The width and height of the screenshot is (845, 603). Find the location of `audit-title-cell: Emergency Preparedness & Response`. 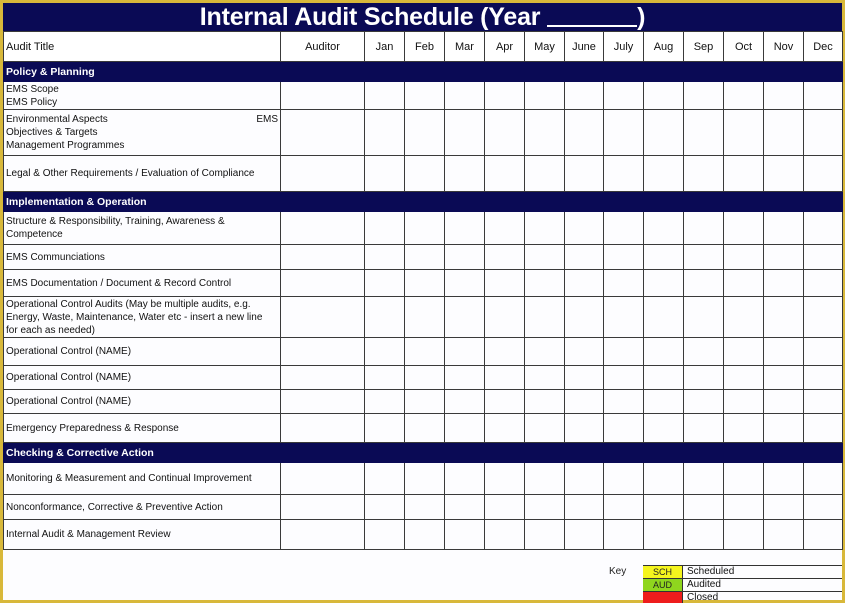

audit-title-cell: Emergency Preparedness & Response is located at coordinates (142, 428).